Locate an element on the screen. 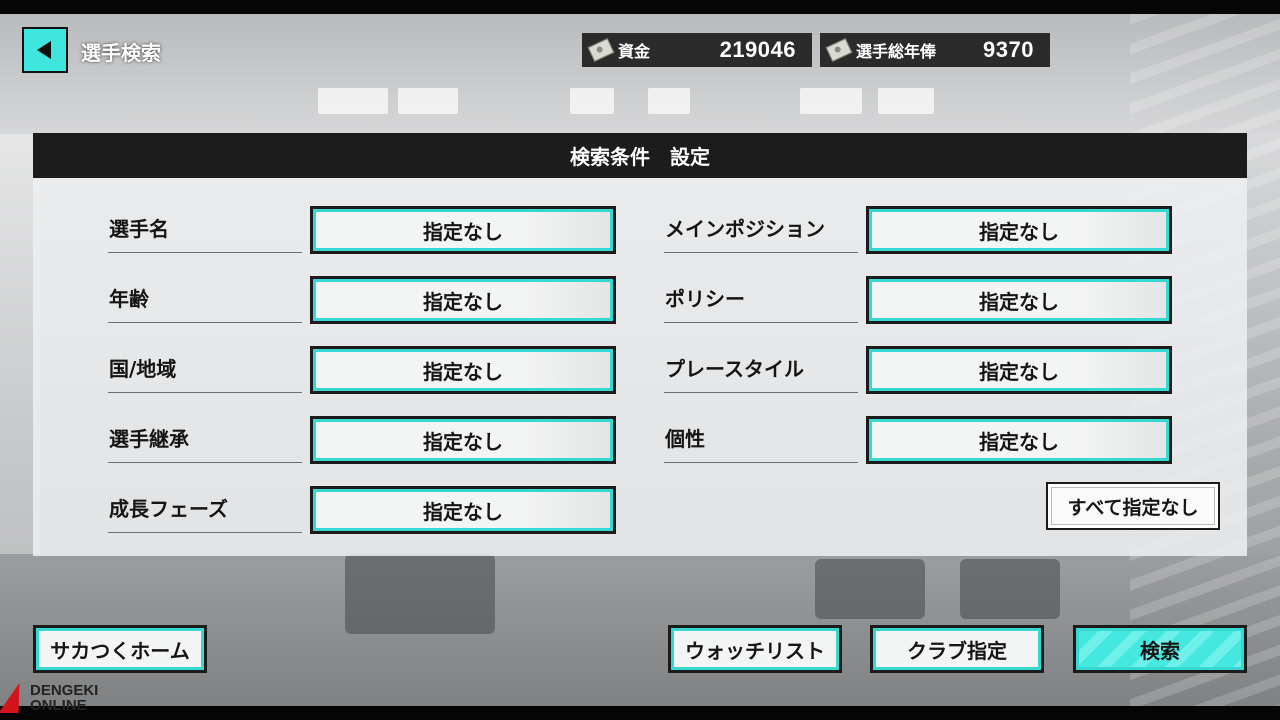 Image resolution: width=1280 pixels, height=720 pixels. field-label-individuality: 個性 is located at coordinates (761, 439).